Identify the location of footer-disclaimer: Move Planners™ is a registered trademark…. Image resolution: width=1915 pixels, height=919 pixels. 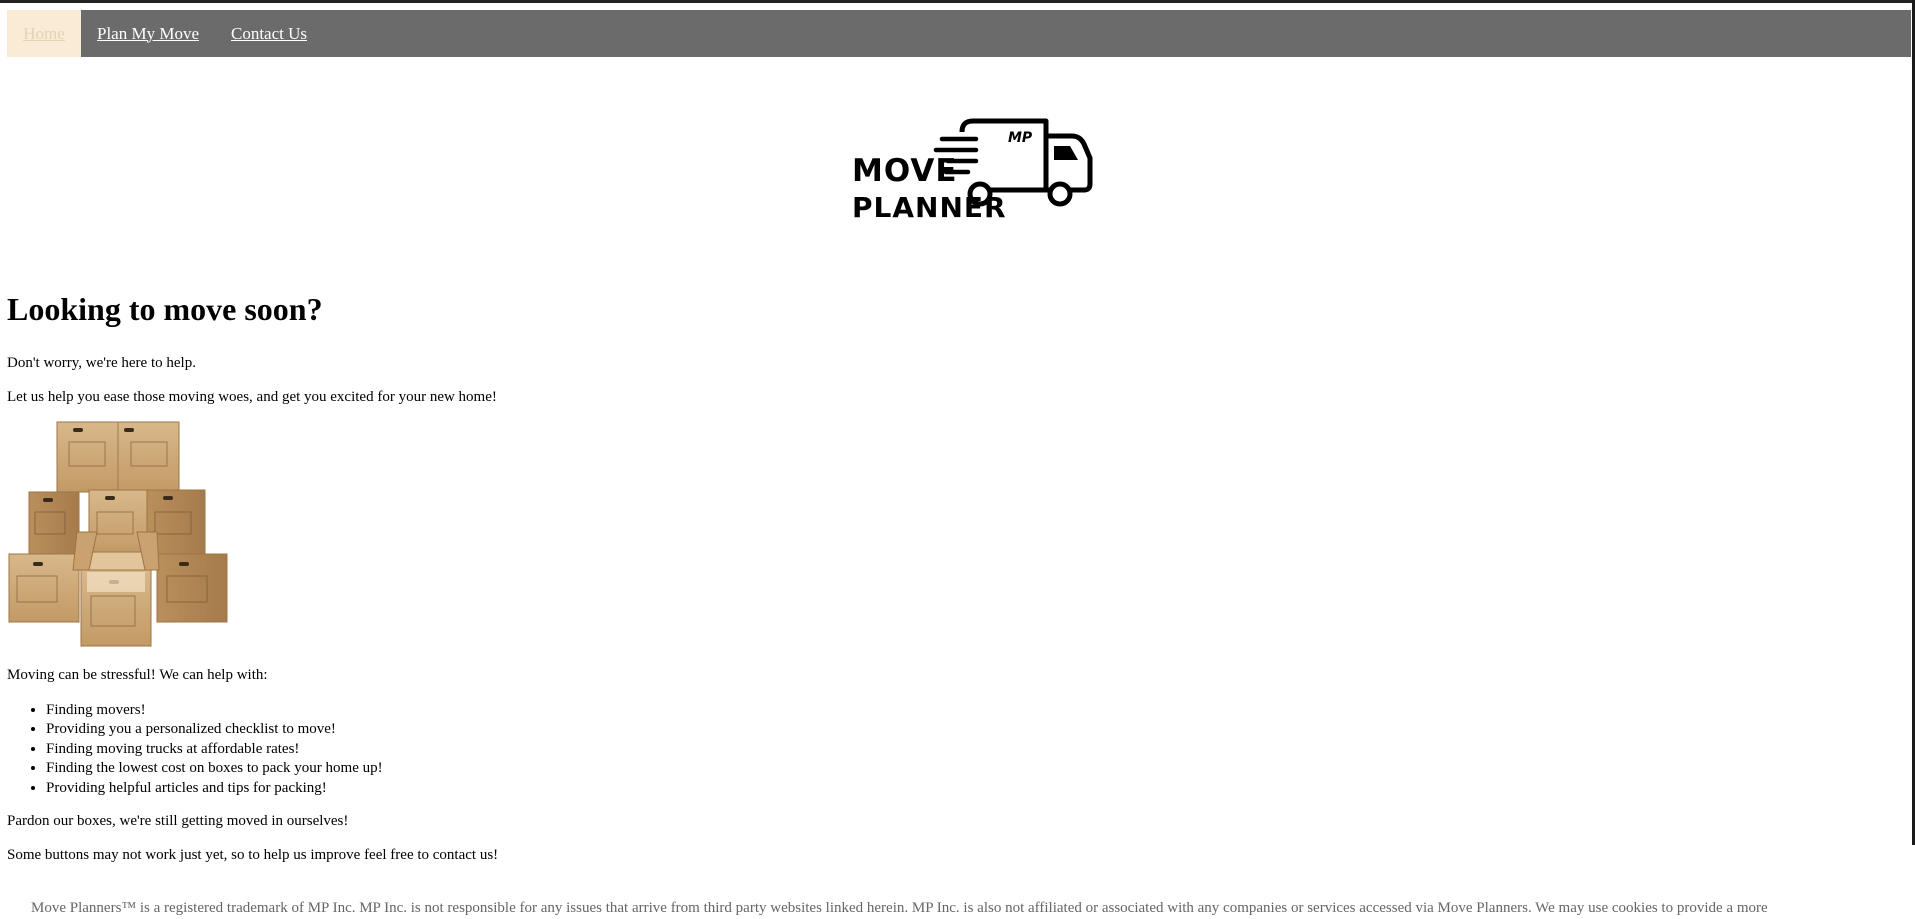
(899, 908).